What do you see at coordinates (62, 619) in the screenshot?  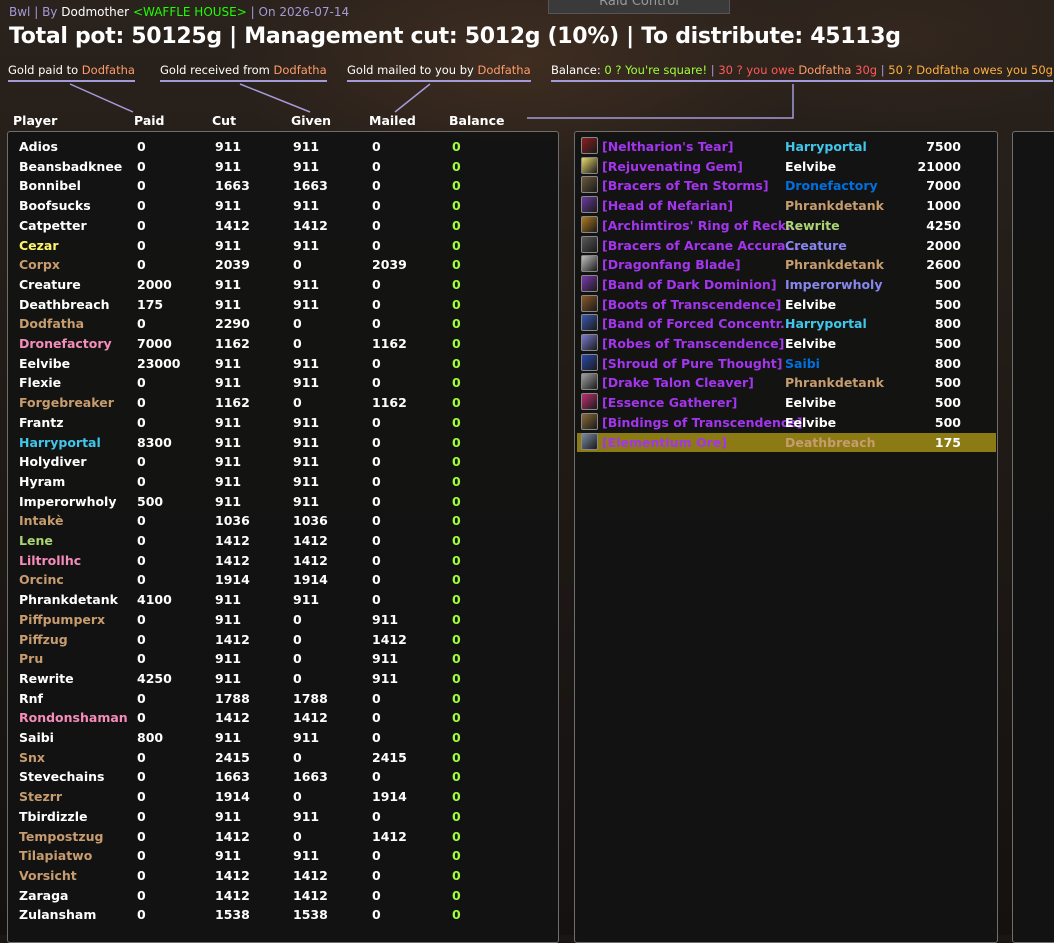 I see `player-name-cell: Piffpumperx` at bounding box center [62, 619].